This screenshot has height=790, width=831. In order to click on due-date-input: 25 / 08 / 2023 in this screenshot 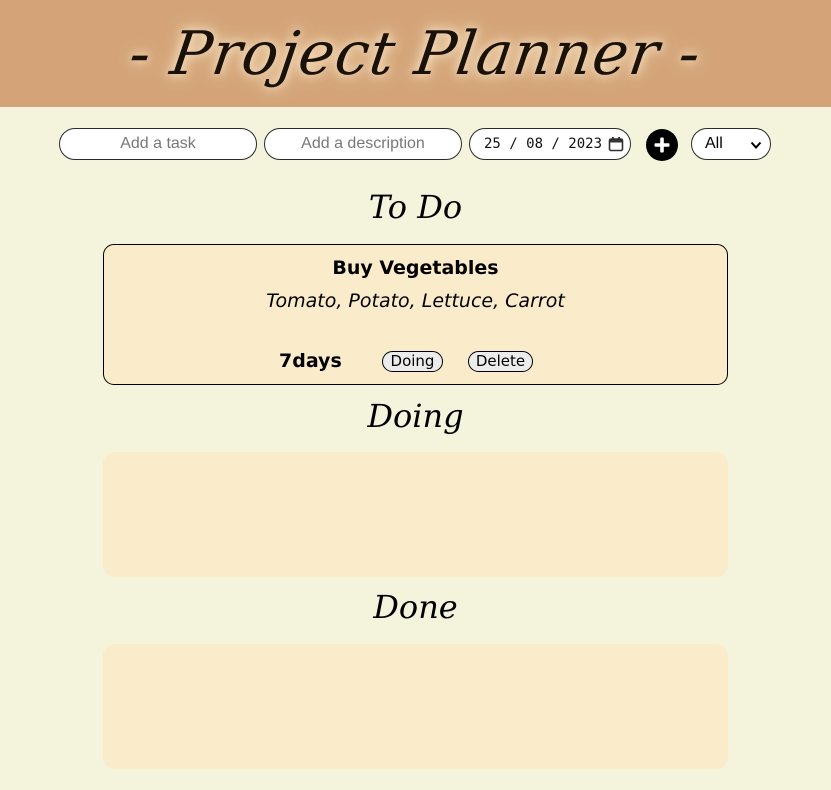, I will do `click(550, 144)`.